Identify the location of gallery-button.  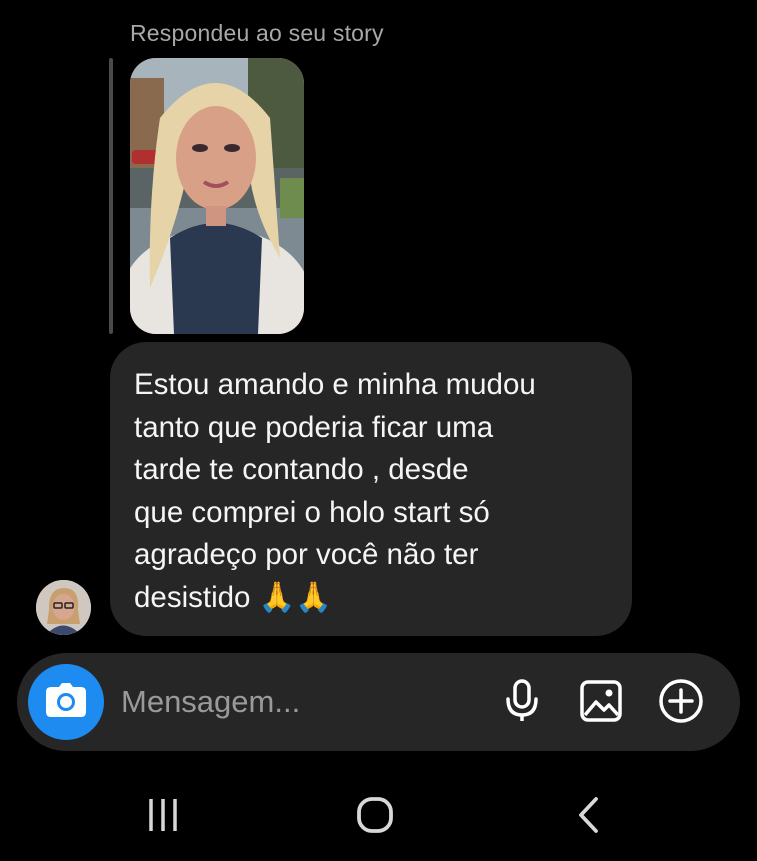
(601, 703).